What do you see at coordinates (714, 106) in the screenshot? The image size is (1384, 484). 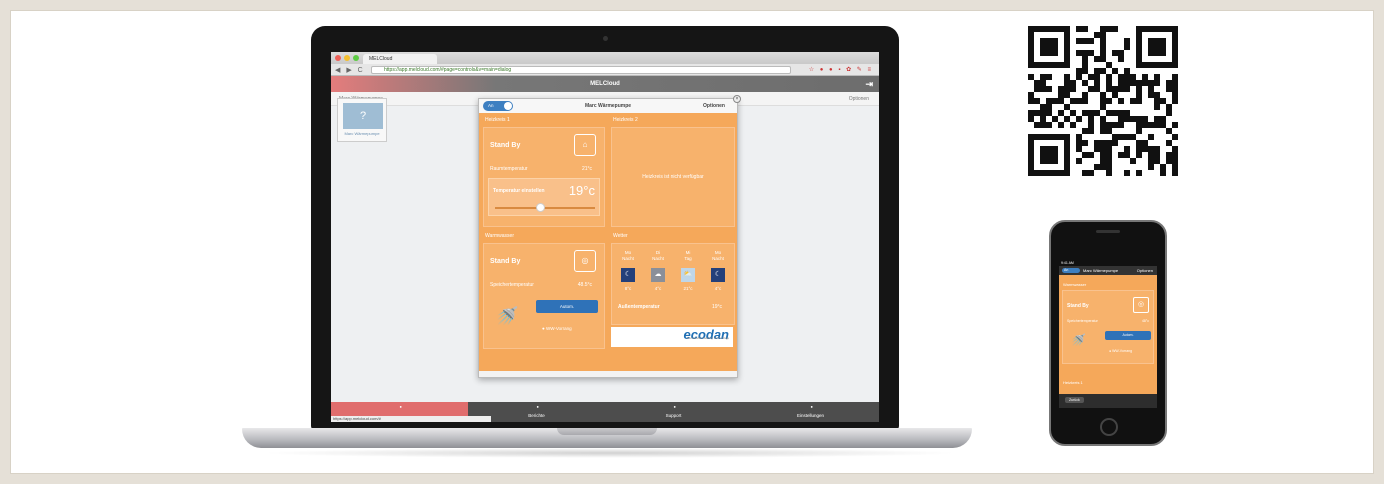 I see `dialog-options-button: Optionen` at bounding box center [714, 106].